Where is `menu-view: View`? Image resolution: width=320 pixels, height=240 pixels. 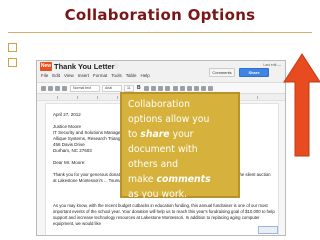 menu-view: View is located at coordinates (69, 75).